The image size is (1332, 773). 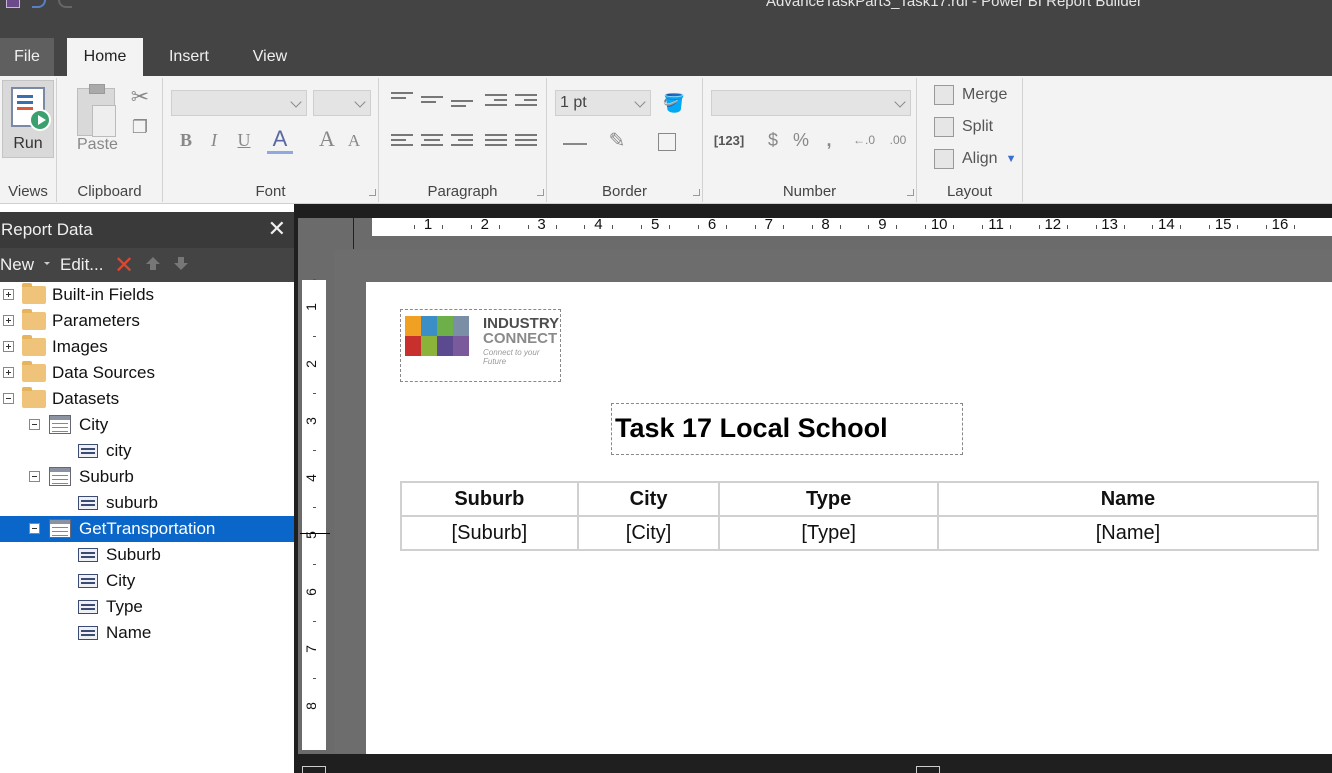 What do you see at coordinates (244, 140) in the screenshot?
I see `underline-button: U` at bounding box center [244, 140].